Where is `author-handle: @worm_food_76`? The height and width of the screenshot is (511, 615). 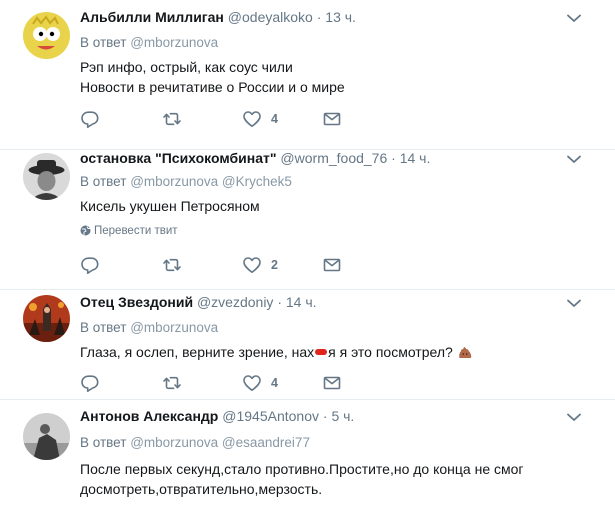
author-handle: @worm_food_76 is located at coordinates (333, 158).